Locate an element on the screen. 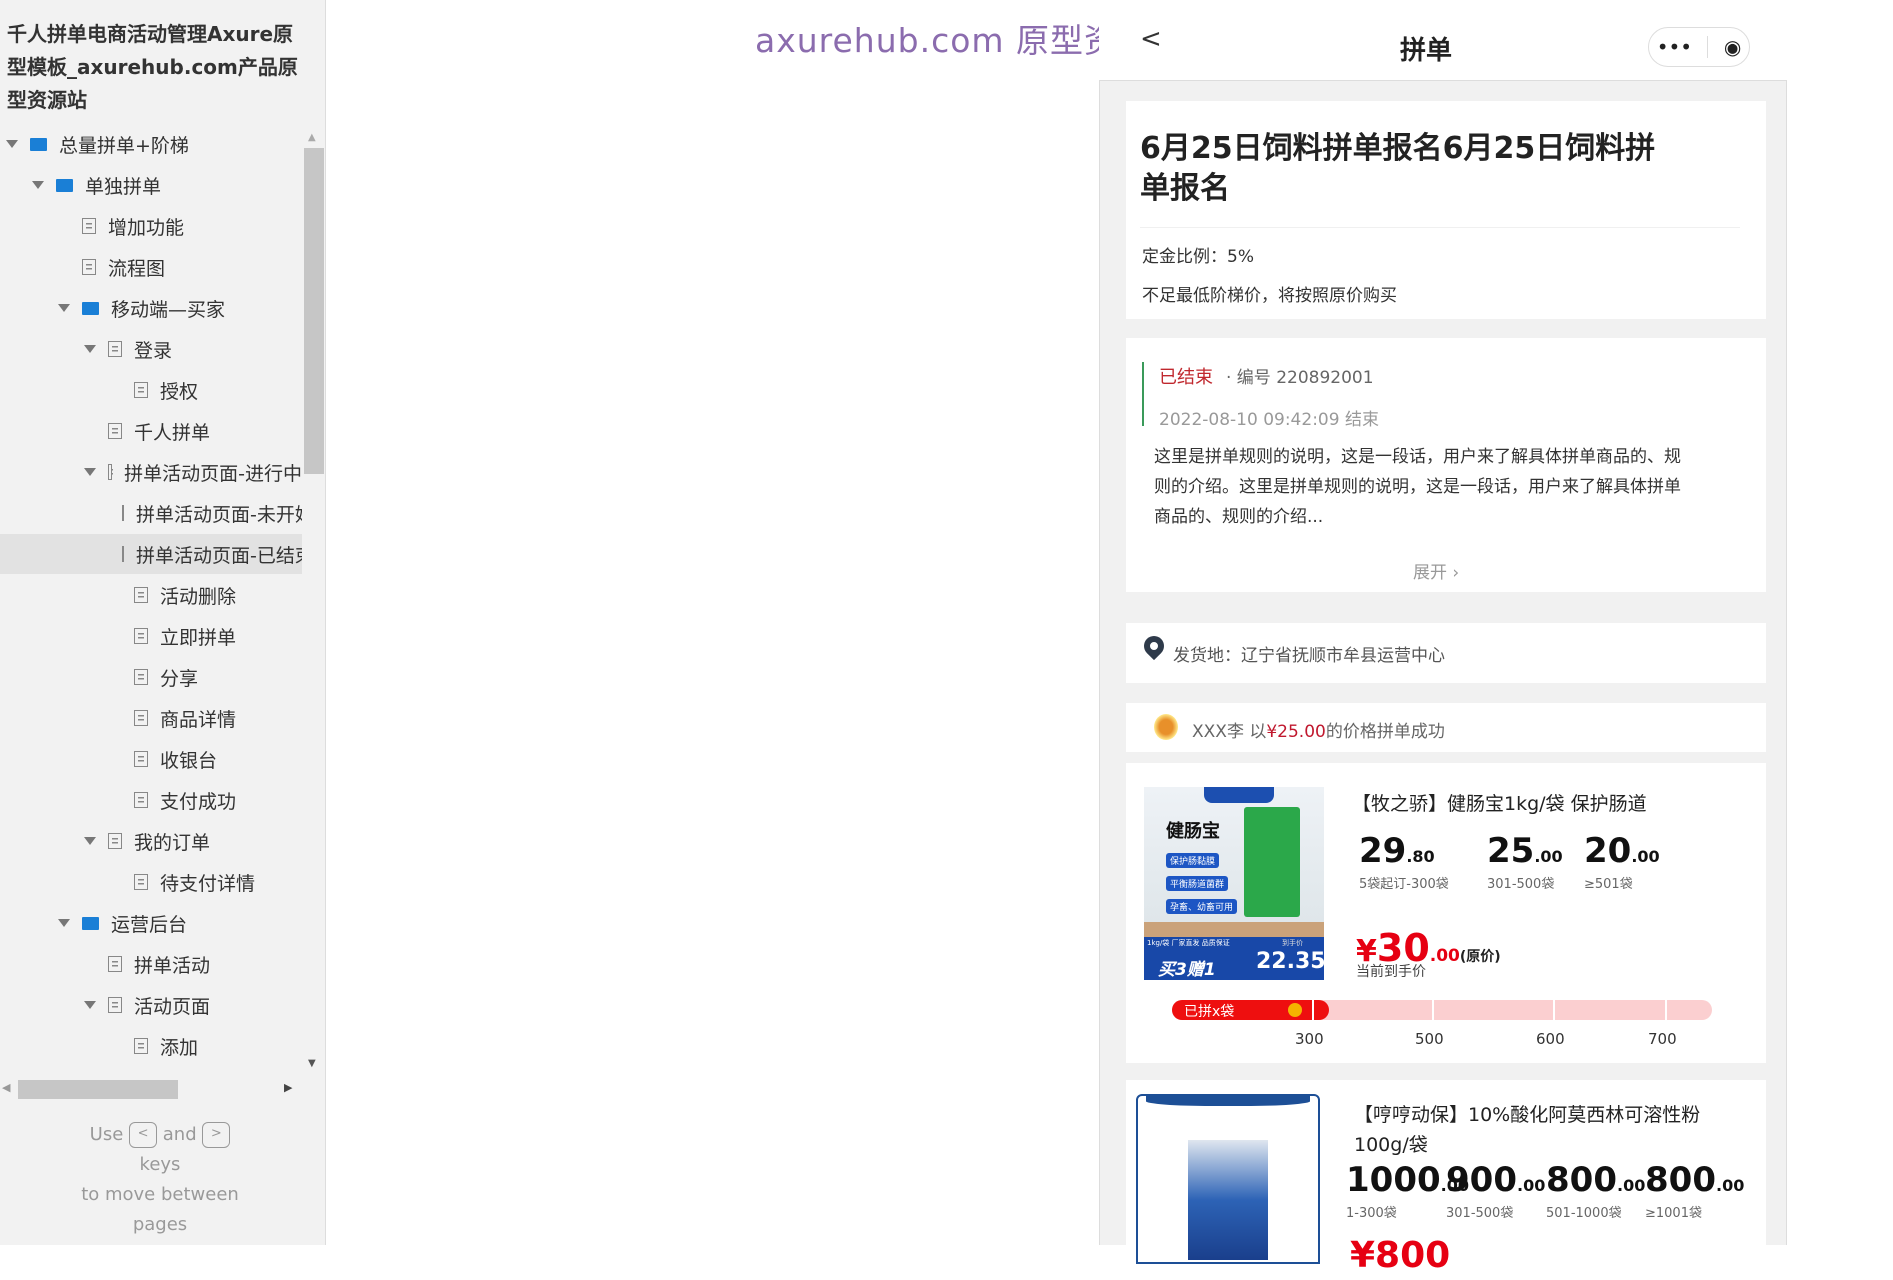 This screenshot has width=1893, height=1280. hint-text: to move between is located at coordinates (160, 1194).